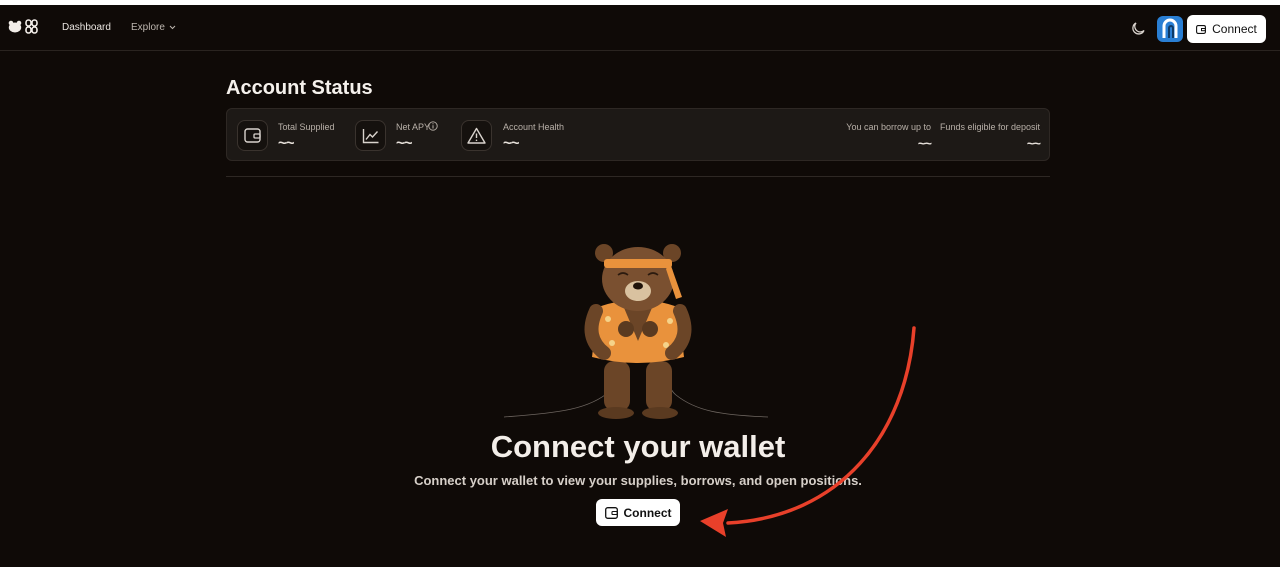 The height and width of the screenshot is (568, 1280). What do you see at coordinates (370, 135) in the screenshot?
I see `line-chart-icon` at bounding box center [370, 135].